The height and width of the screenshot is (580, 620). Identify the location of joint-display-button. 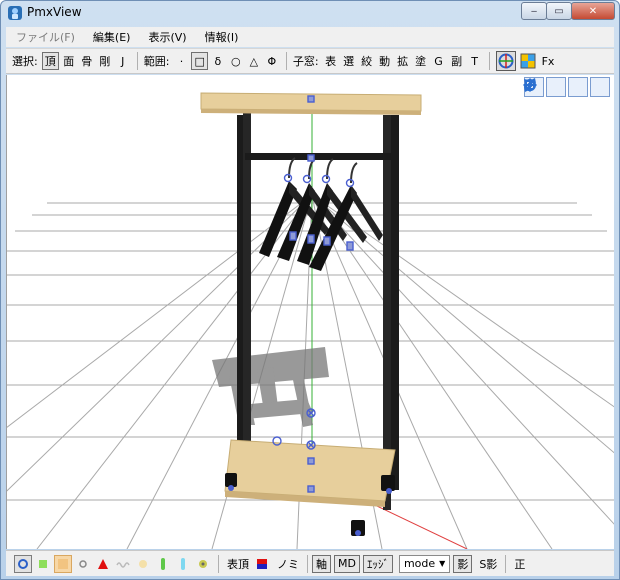
(203, 564).